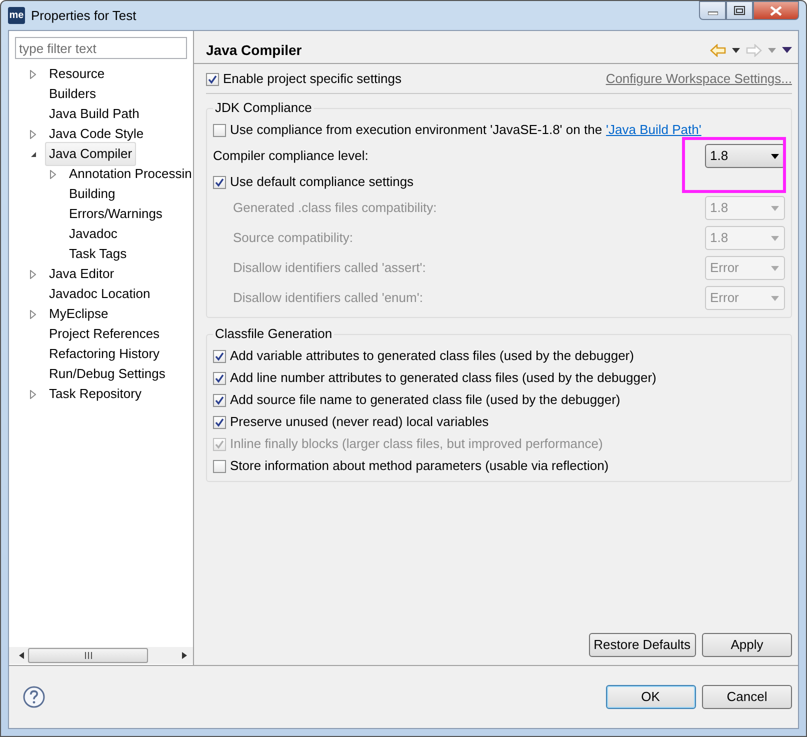 The width and height of the screenshot is (807, 737). I want to click on checkbox-label: Add line number attributes to generated class files (used by the debugger), so click(443, 378).